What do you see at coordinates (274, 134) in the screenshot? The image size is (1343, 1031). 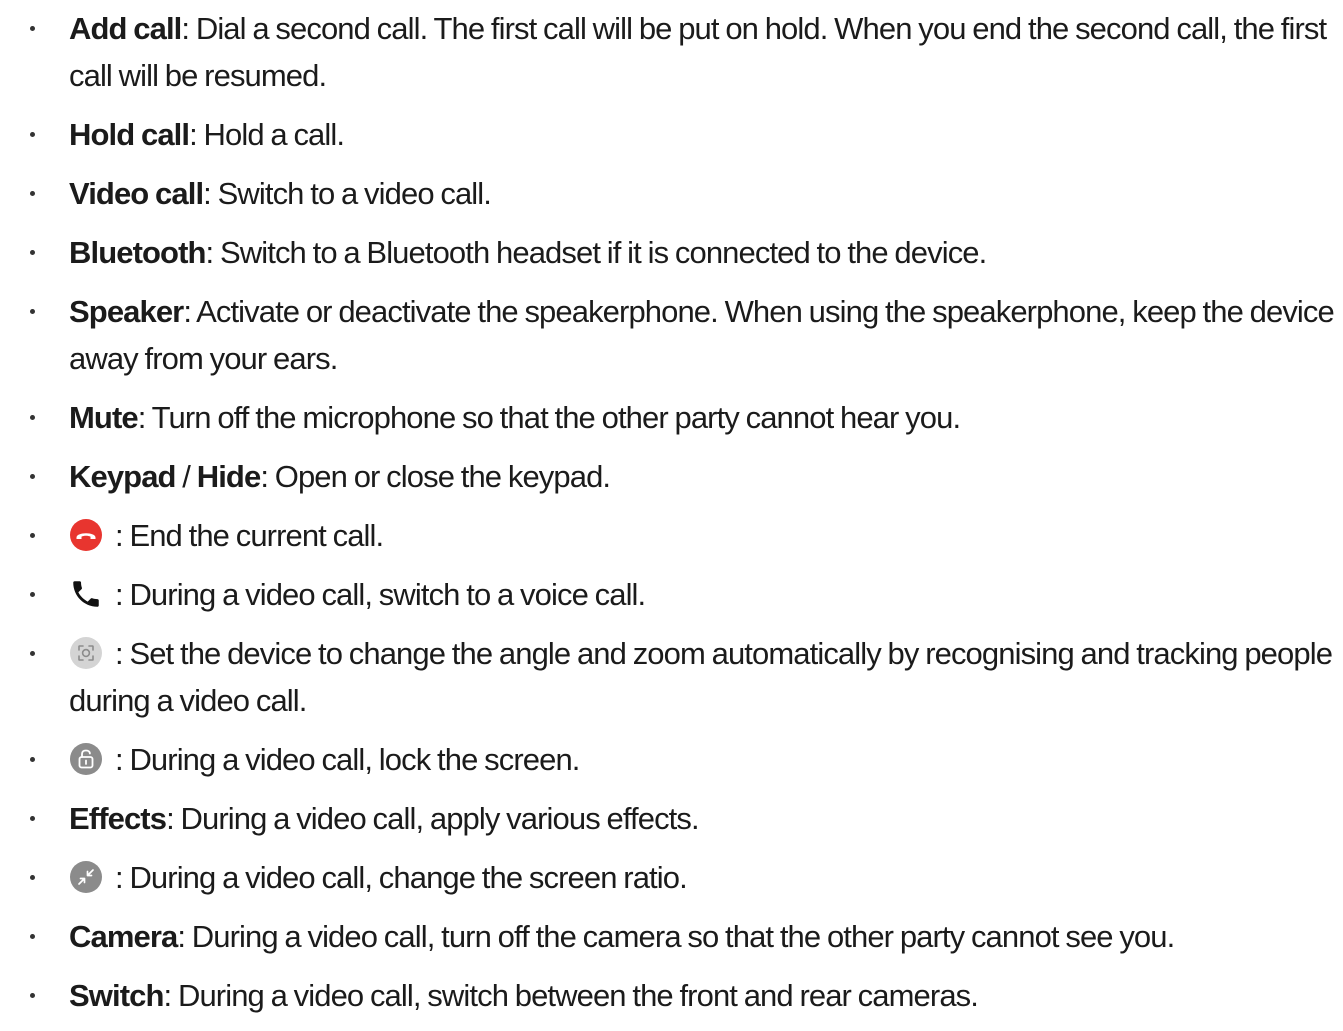 I see `description: Hold a call.` at bounding box center [274, 134].